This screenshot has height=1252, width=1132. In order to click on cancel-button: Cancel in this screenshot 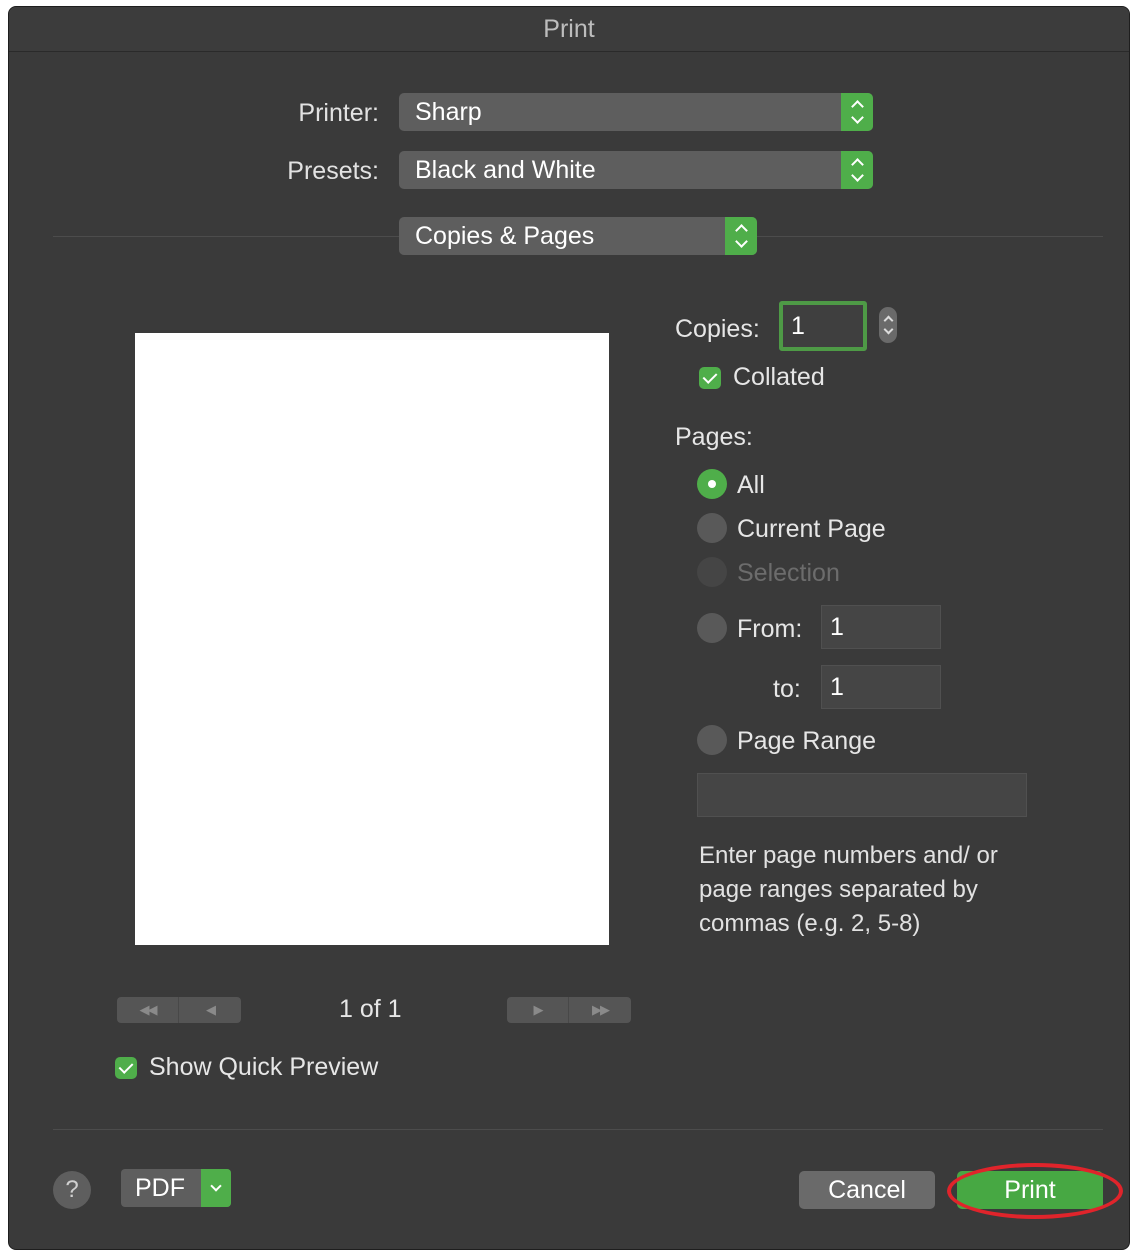, I will do `click(867, 1190)`.